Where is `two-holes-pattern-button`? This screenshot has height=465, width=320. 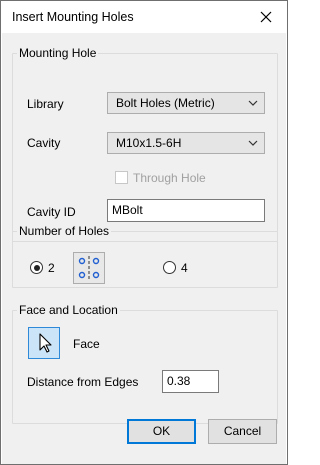
two-holes-pattern-button is located at coordinates (89, 268).